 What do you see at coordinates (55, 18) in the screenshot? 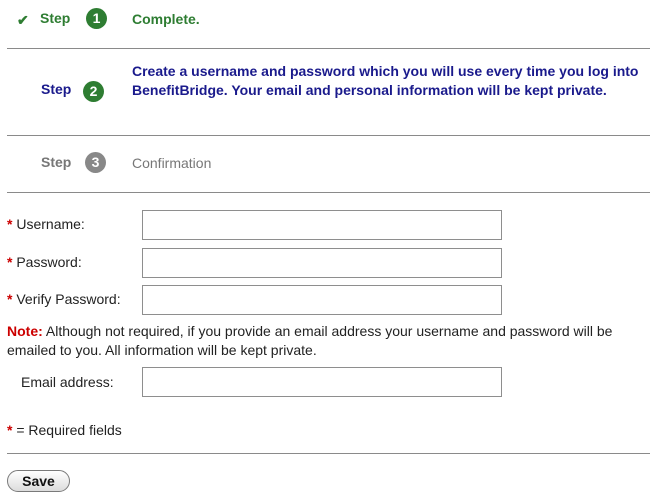
I see `step-1-label: Step` at bounding box center [55, 18].